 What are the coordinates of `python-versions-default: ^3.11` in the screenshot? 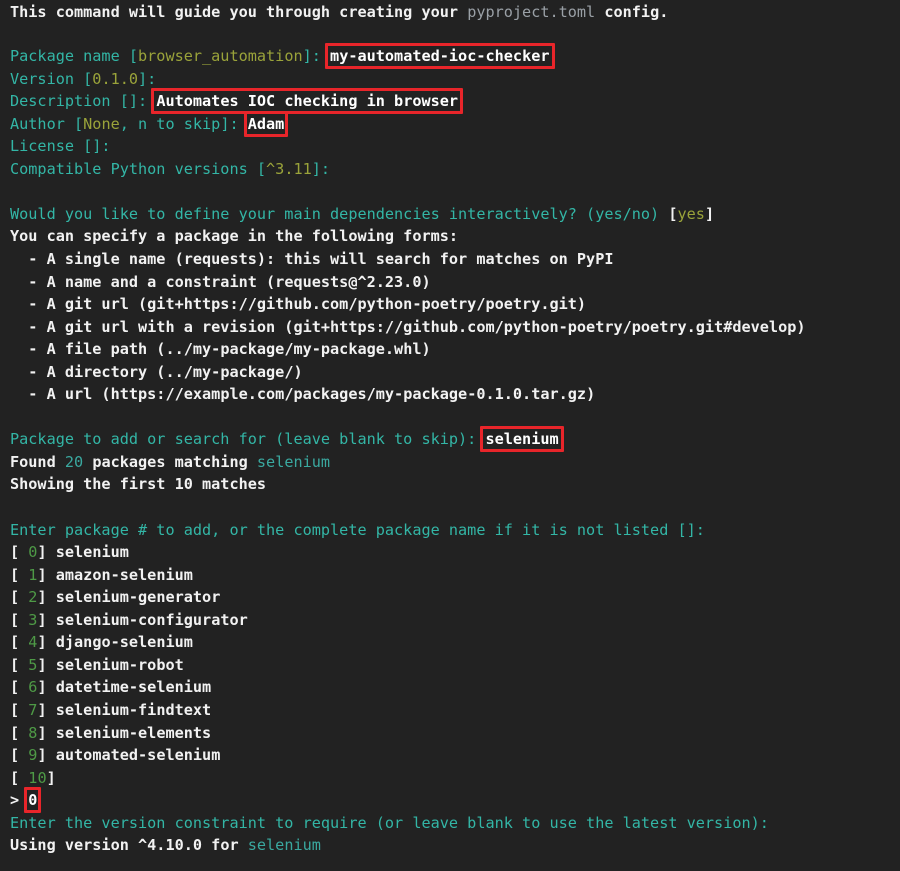 It's located at (289, 168).